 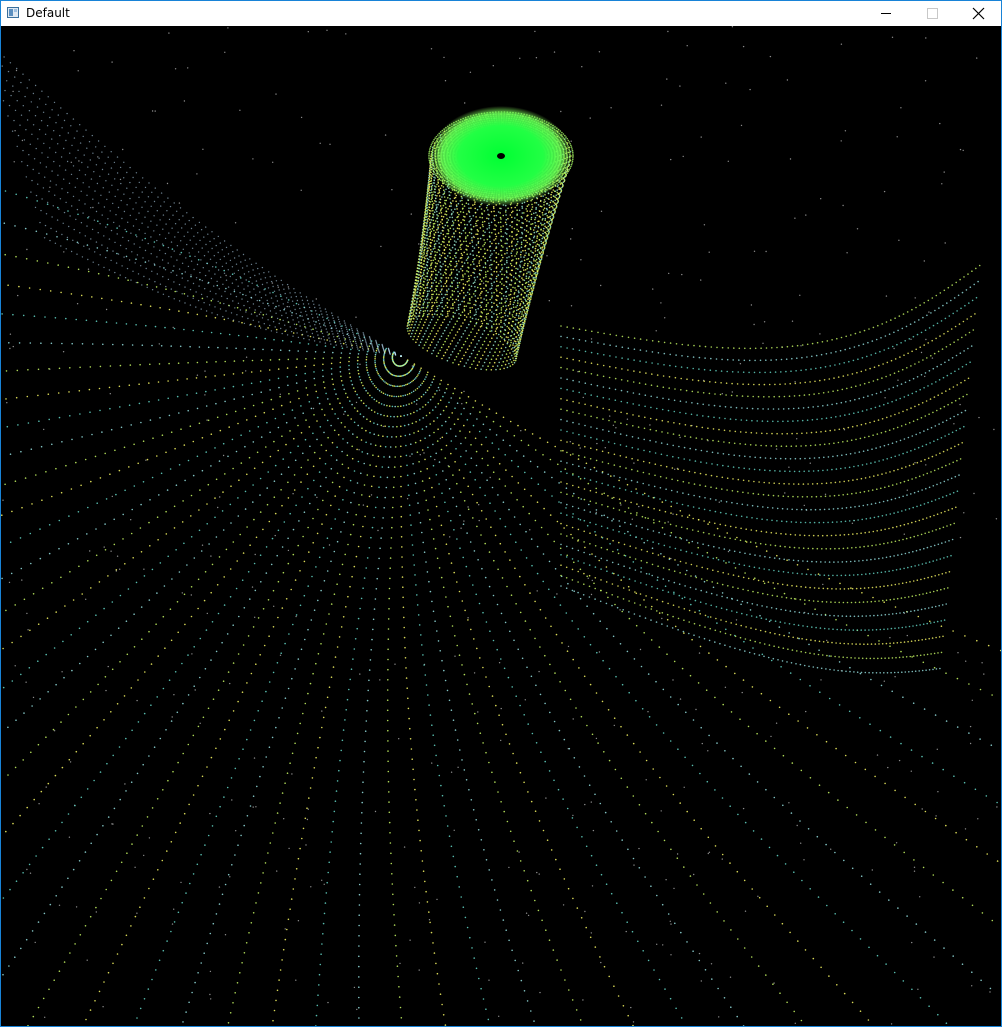 I want to click on peak-center-marker, so click(x=501, y=156).